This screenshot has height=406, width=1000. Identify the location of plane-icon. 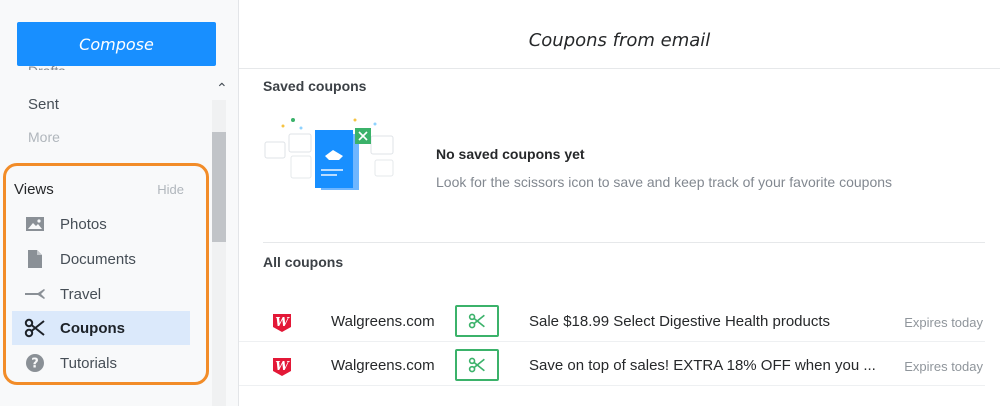
(35, 294).